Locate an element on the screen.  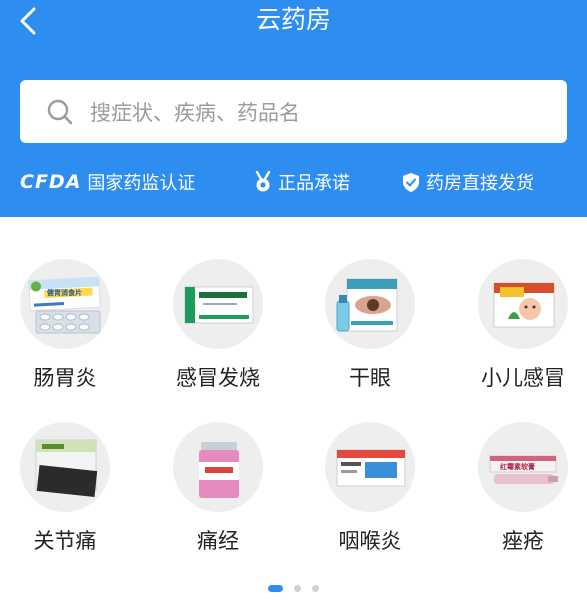
badge-genuine-label: 正品承诺 is located at coordinates (314, 183).